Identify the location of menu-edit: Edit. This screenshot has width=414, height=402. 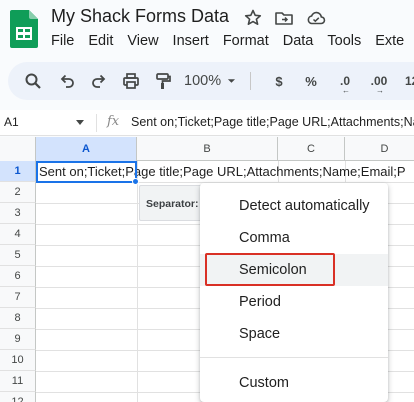
(100, 42).